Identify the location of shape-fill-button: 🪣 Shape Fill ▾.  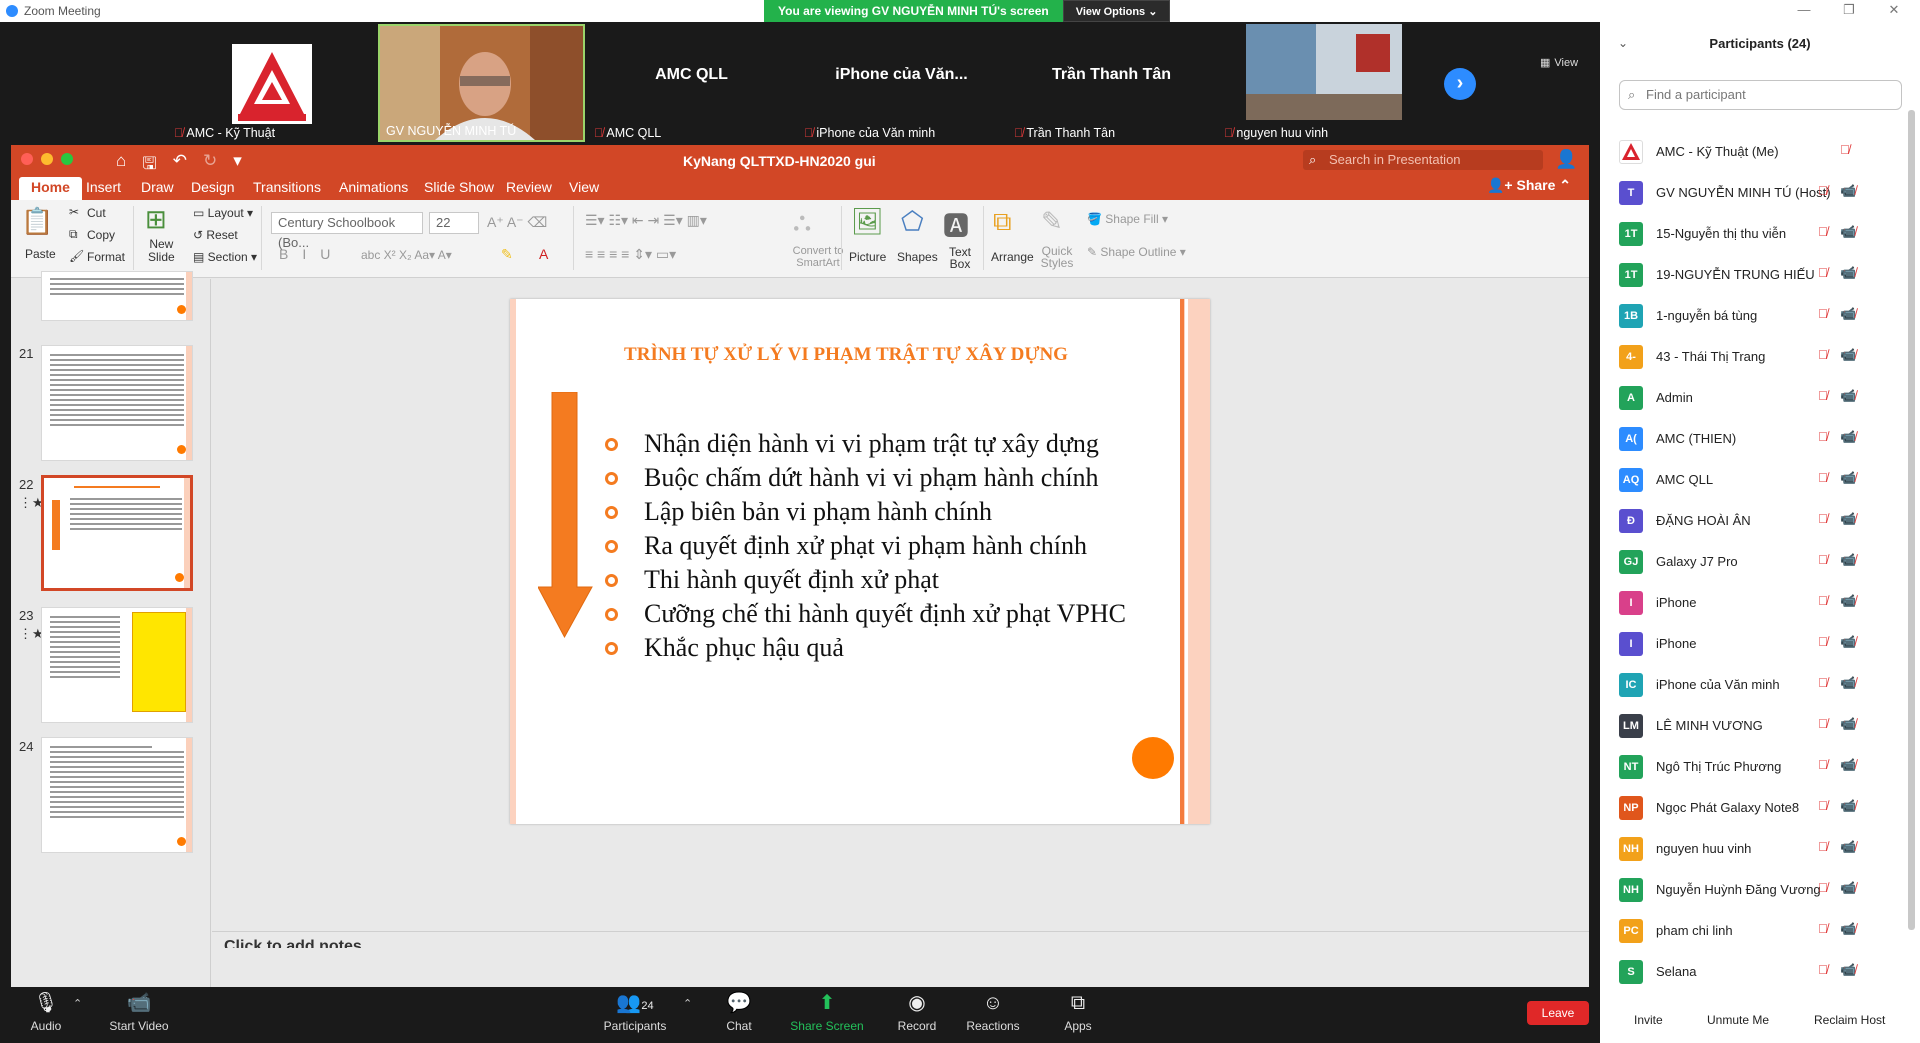
(1127, 219).